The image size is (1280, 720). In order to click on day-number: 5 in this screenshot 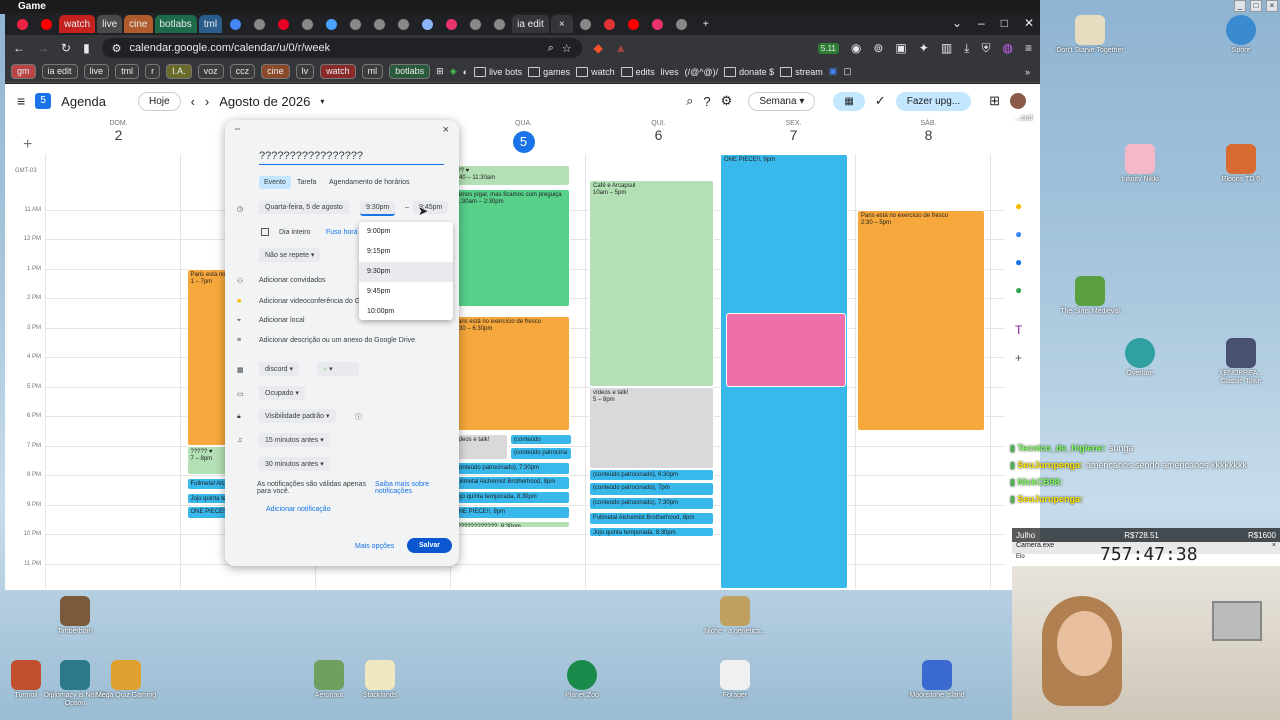, I will do `click(523, 140)`.